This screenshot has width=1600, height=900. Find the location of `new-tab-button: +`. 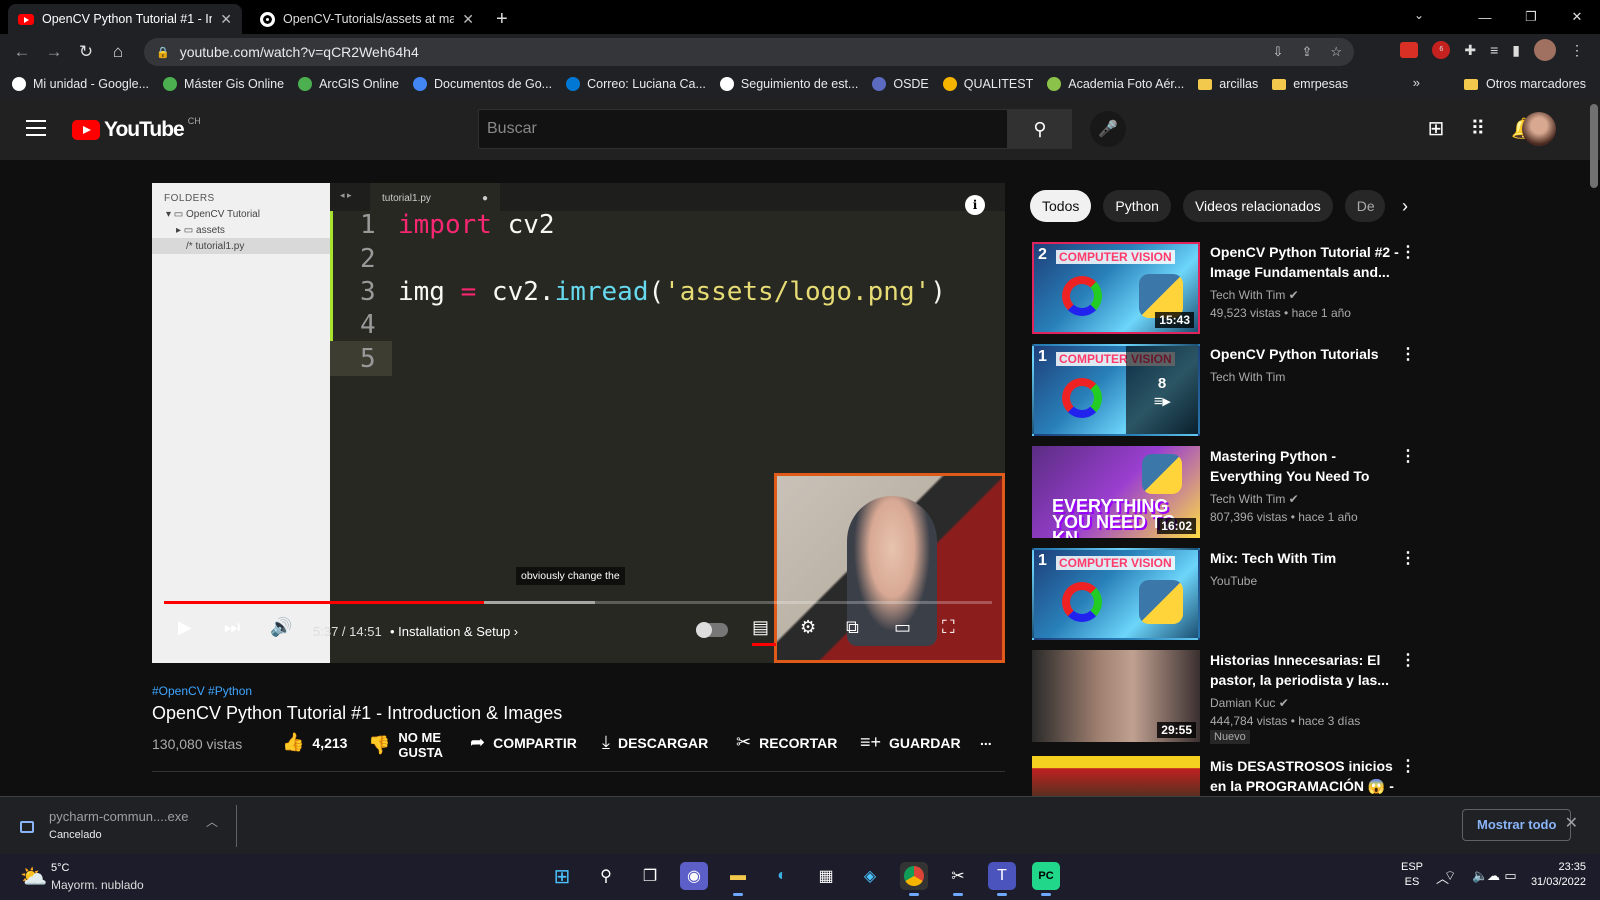

new-tab-button: + is located at coordinates (502, 19).